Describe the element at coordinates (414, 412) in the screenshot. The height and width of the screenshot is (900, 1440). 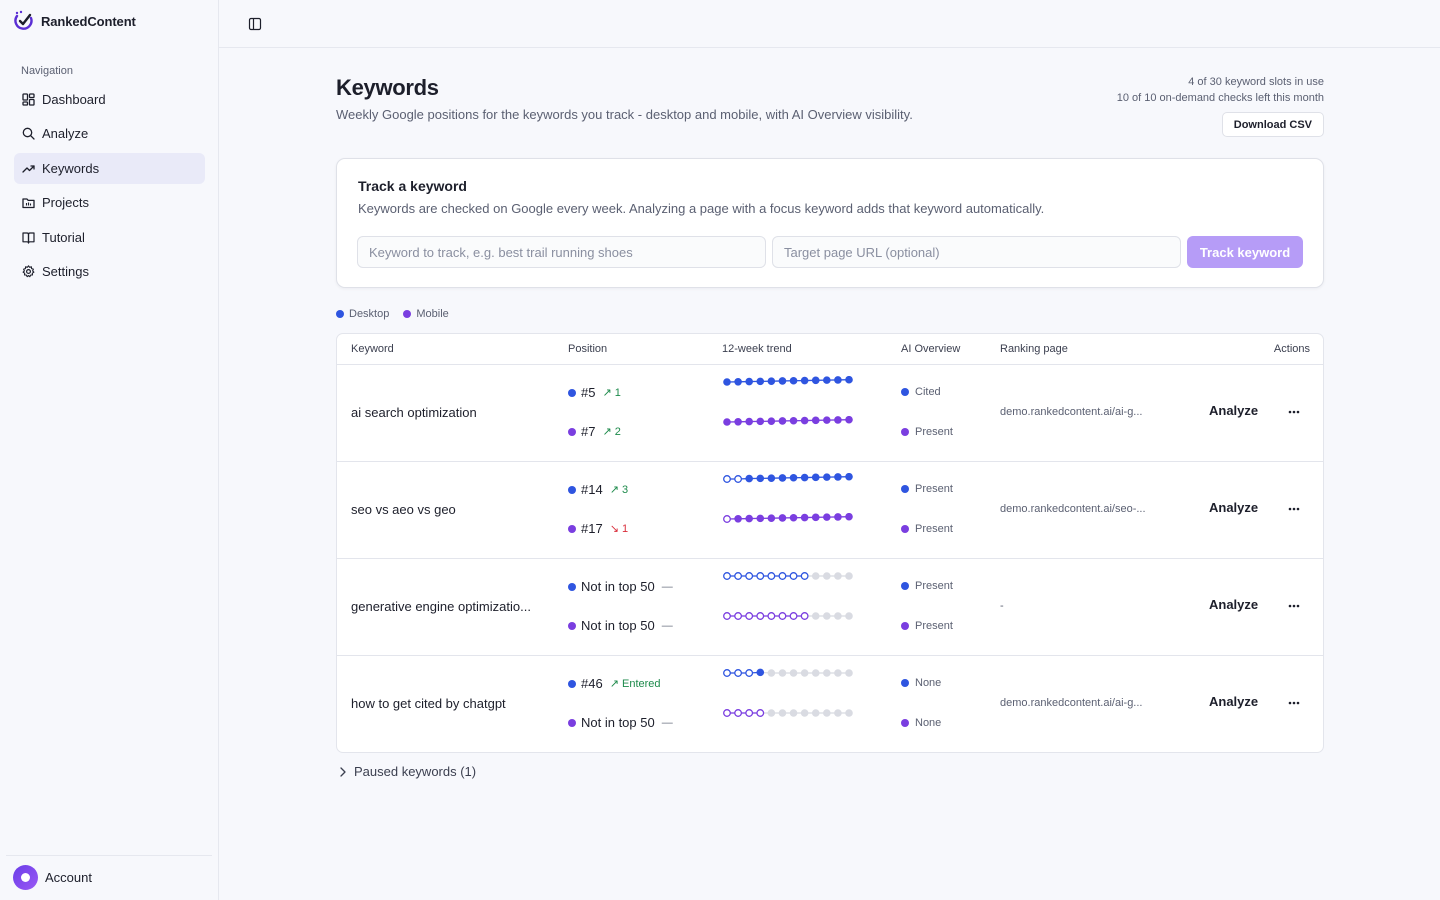
I see `keyword-name: ai search optimization` at that location.